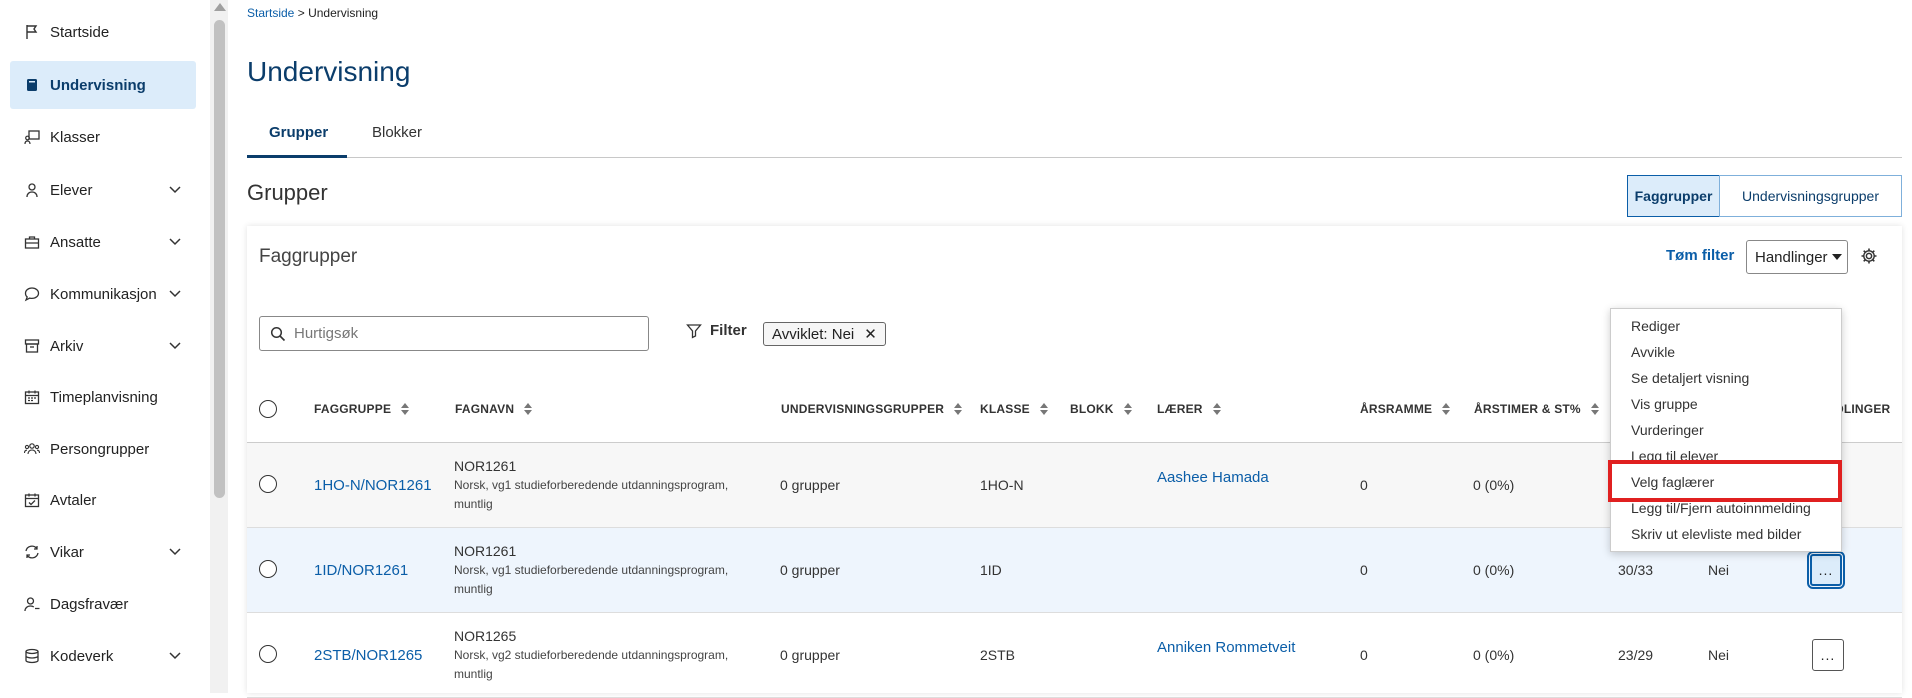  Describe the element at coordinates (32, 500) in the screenshot. I see `calendar-check-icon` at that location.